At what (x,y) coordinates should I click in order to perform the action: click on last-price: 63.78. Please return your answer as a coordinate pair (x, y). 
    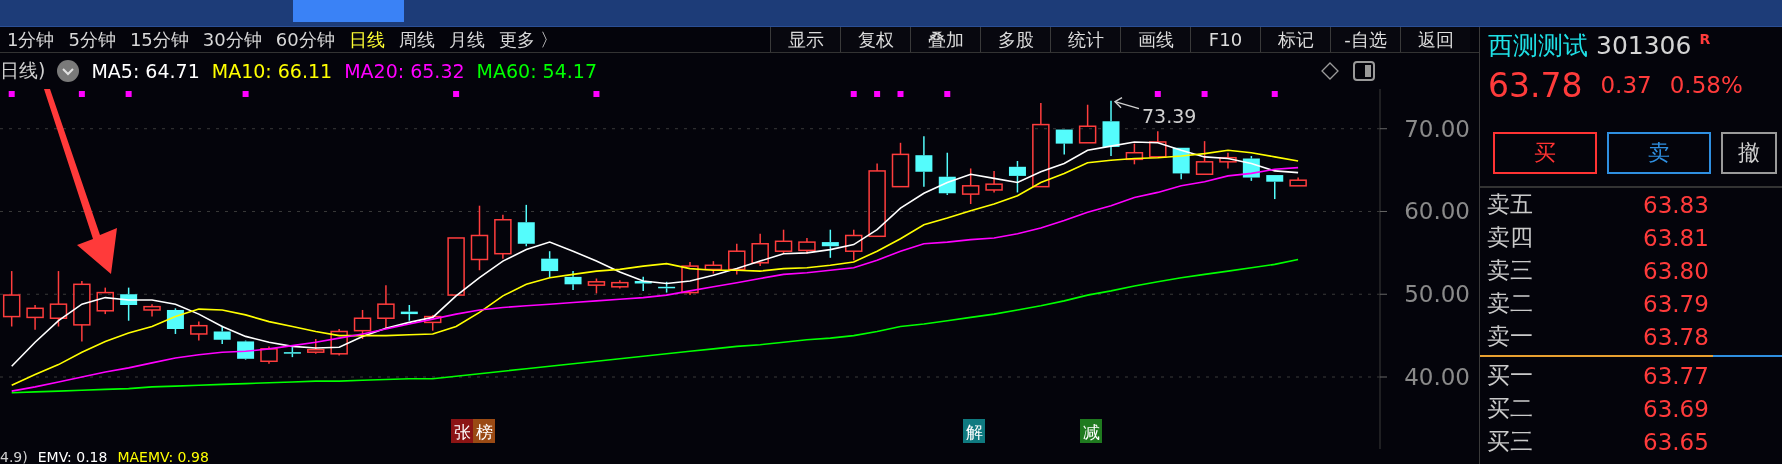
    Looking at the image, I should click on (1535, 85).